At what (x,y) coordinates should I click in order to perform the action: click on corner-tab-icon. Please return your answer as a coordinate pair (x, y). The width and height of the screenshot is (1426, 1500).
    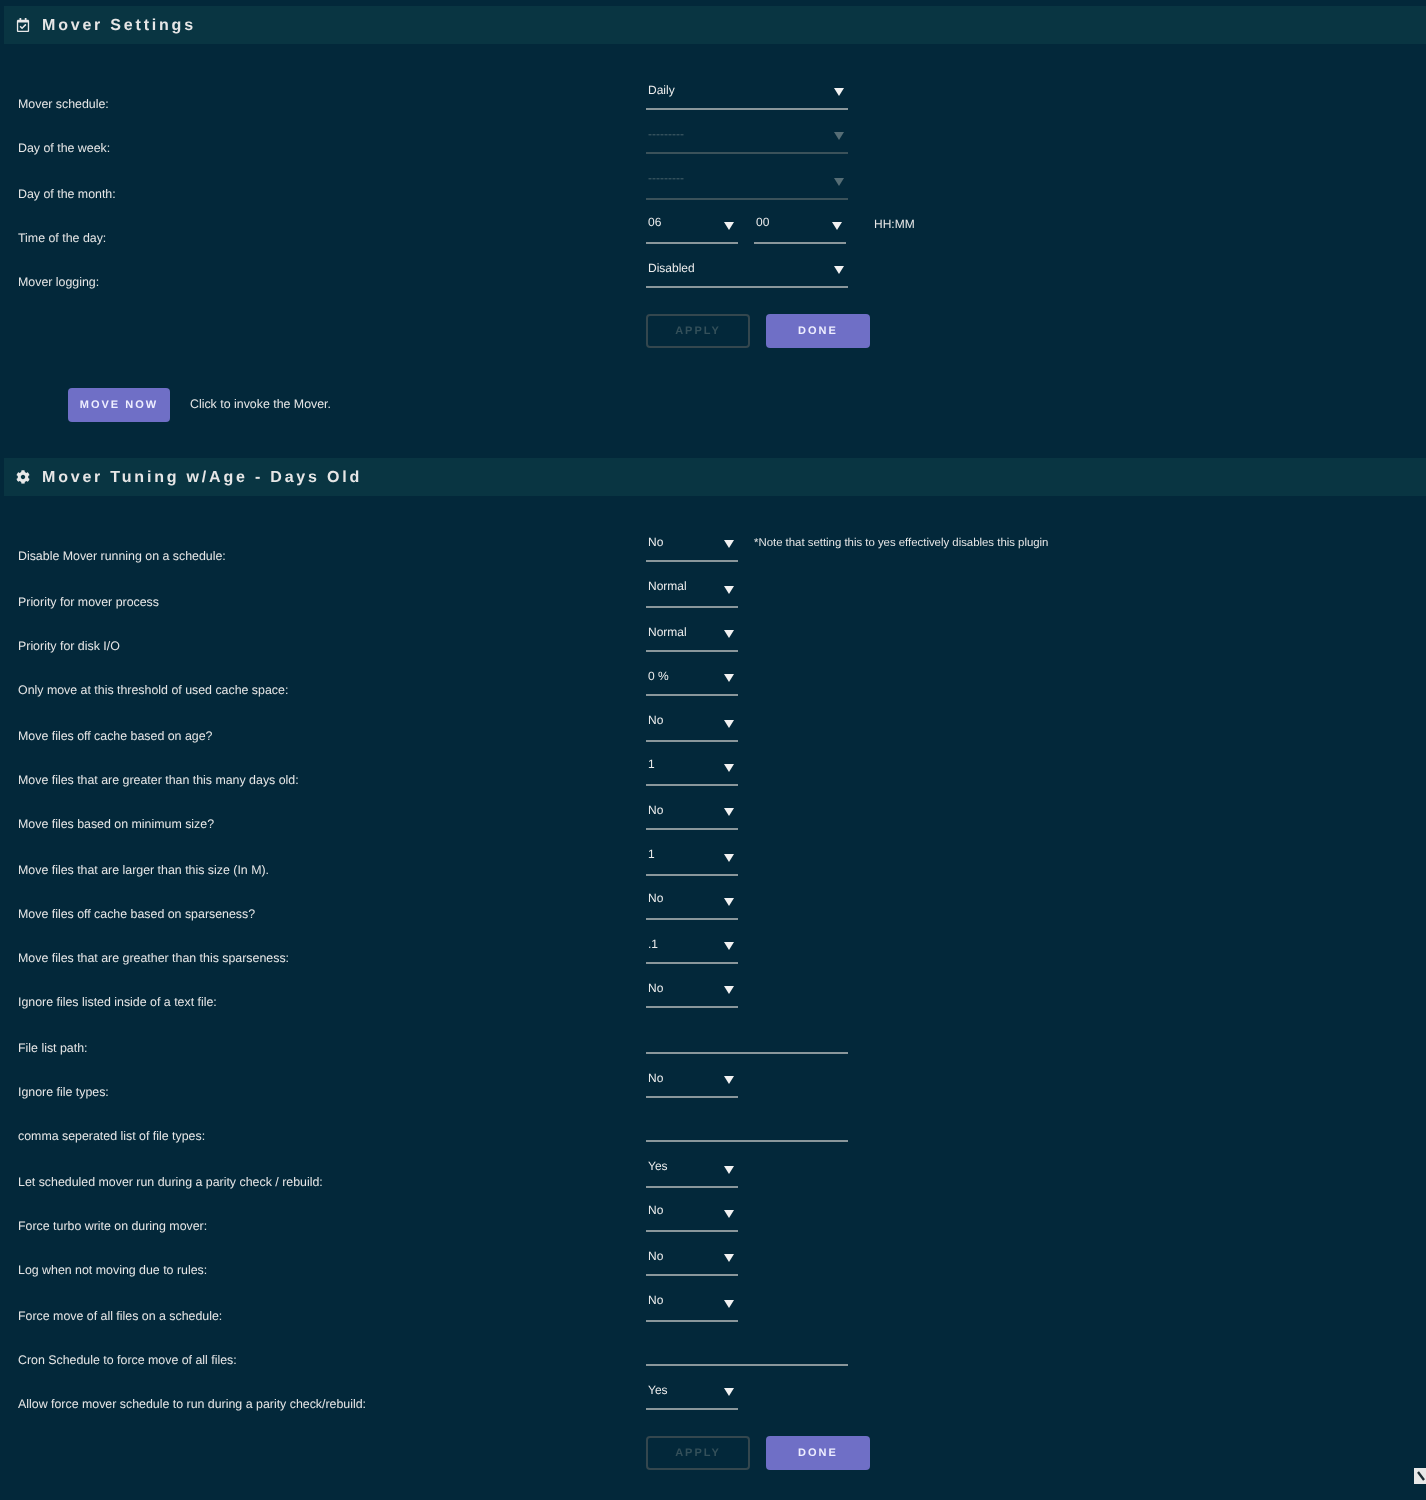
    Looking at the image, I should click on (1420, 1476).